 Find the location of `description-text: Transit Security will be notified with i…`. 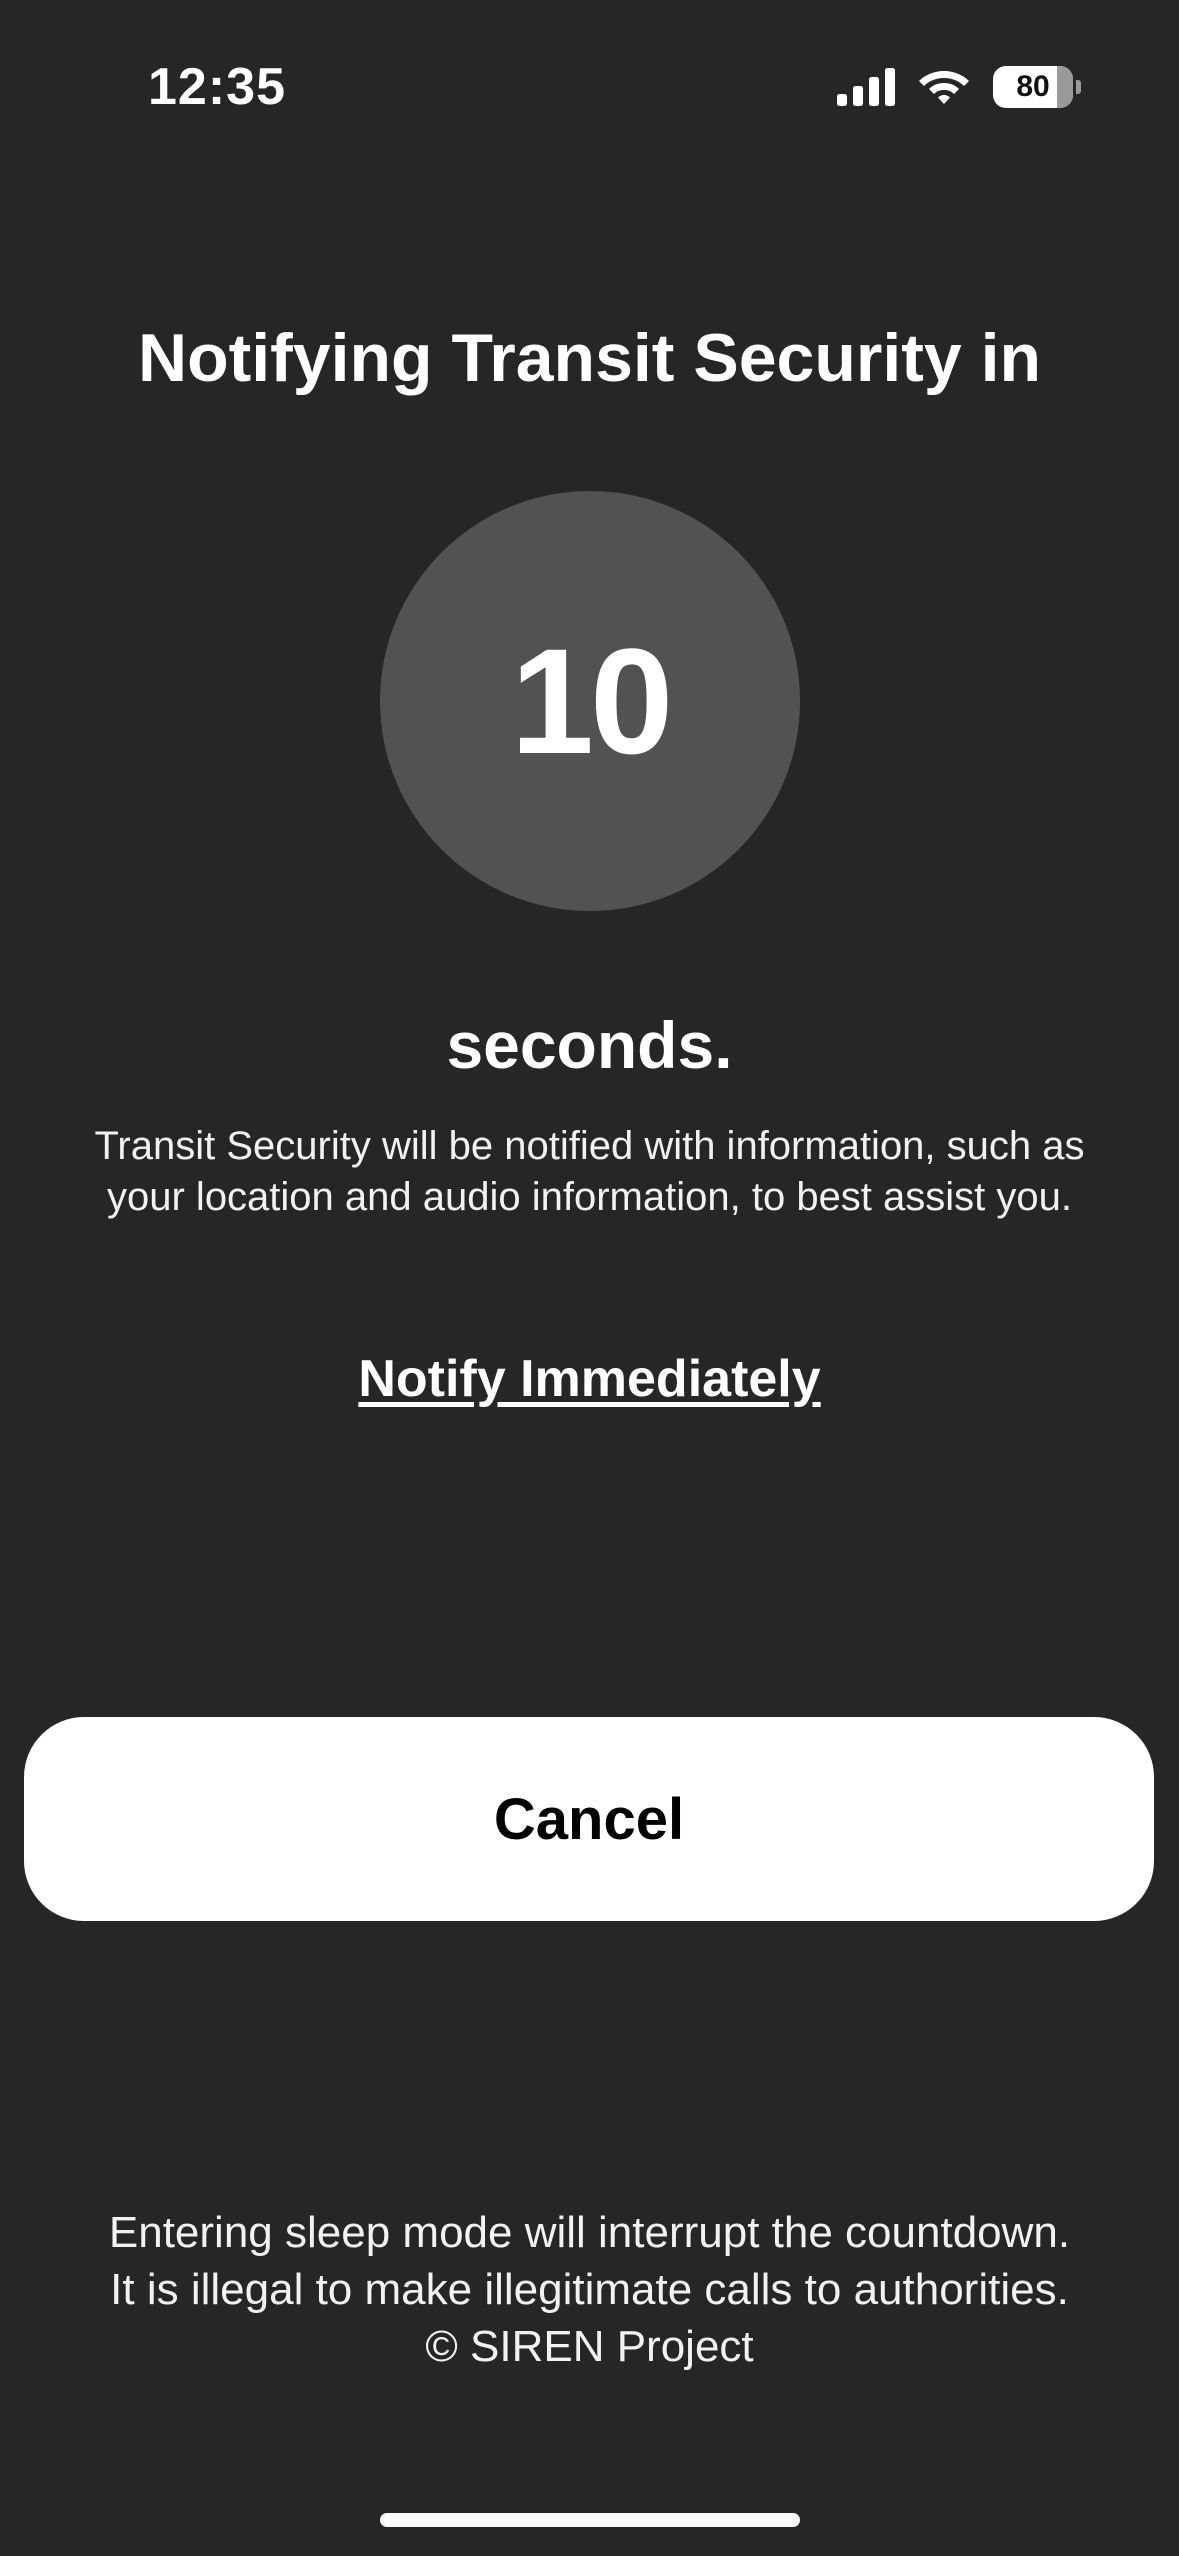

description-text: Transit Security will be notified with i… is located at coordinates (589, 1171).